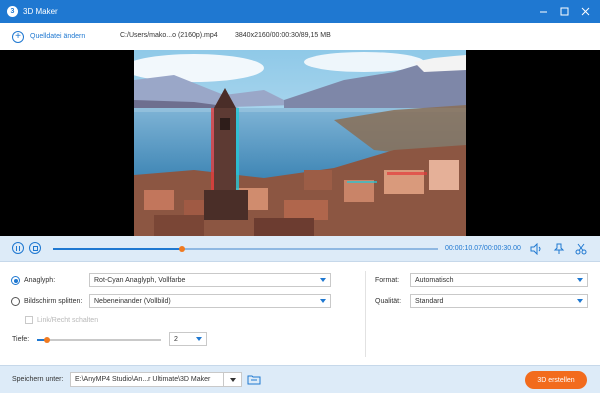  What do you see at coordinates (140, 280) in the screenshot?
I see `anaglyph-select-value: Rot-Cyan Anaglyph, Vollfarbe` at bounding box center [140, 280].